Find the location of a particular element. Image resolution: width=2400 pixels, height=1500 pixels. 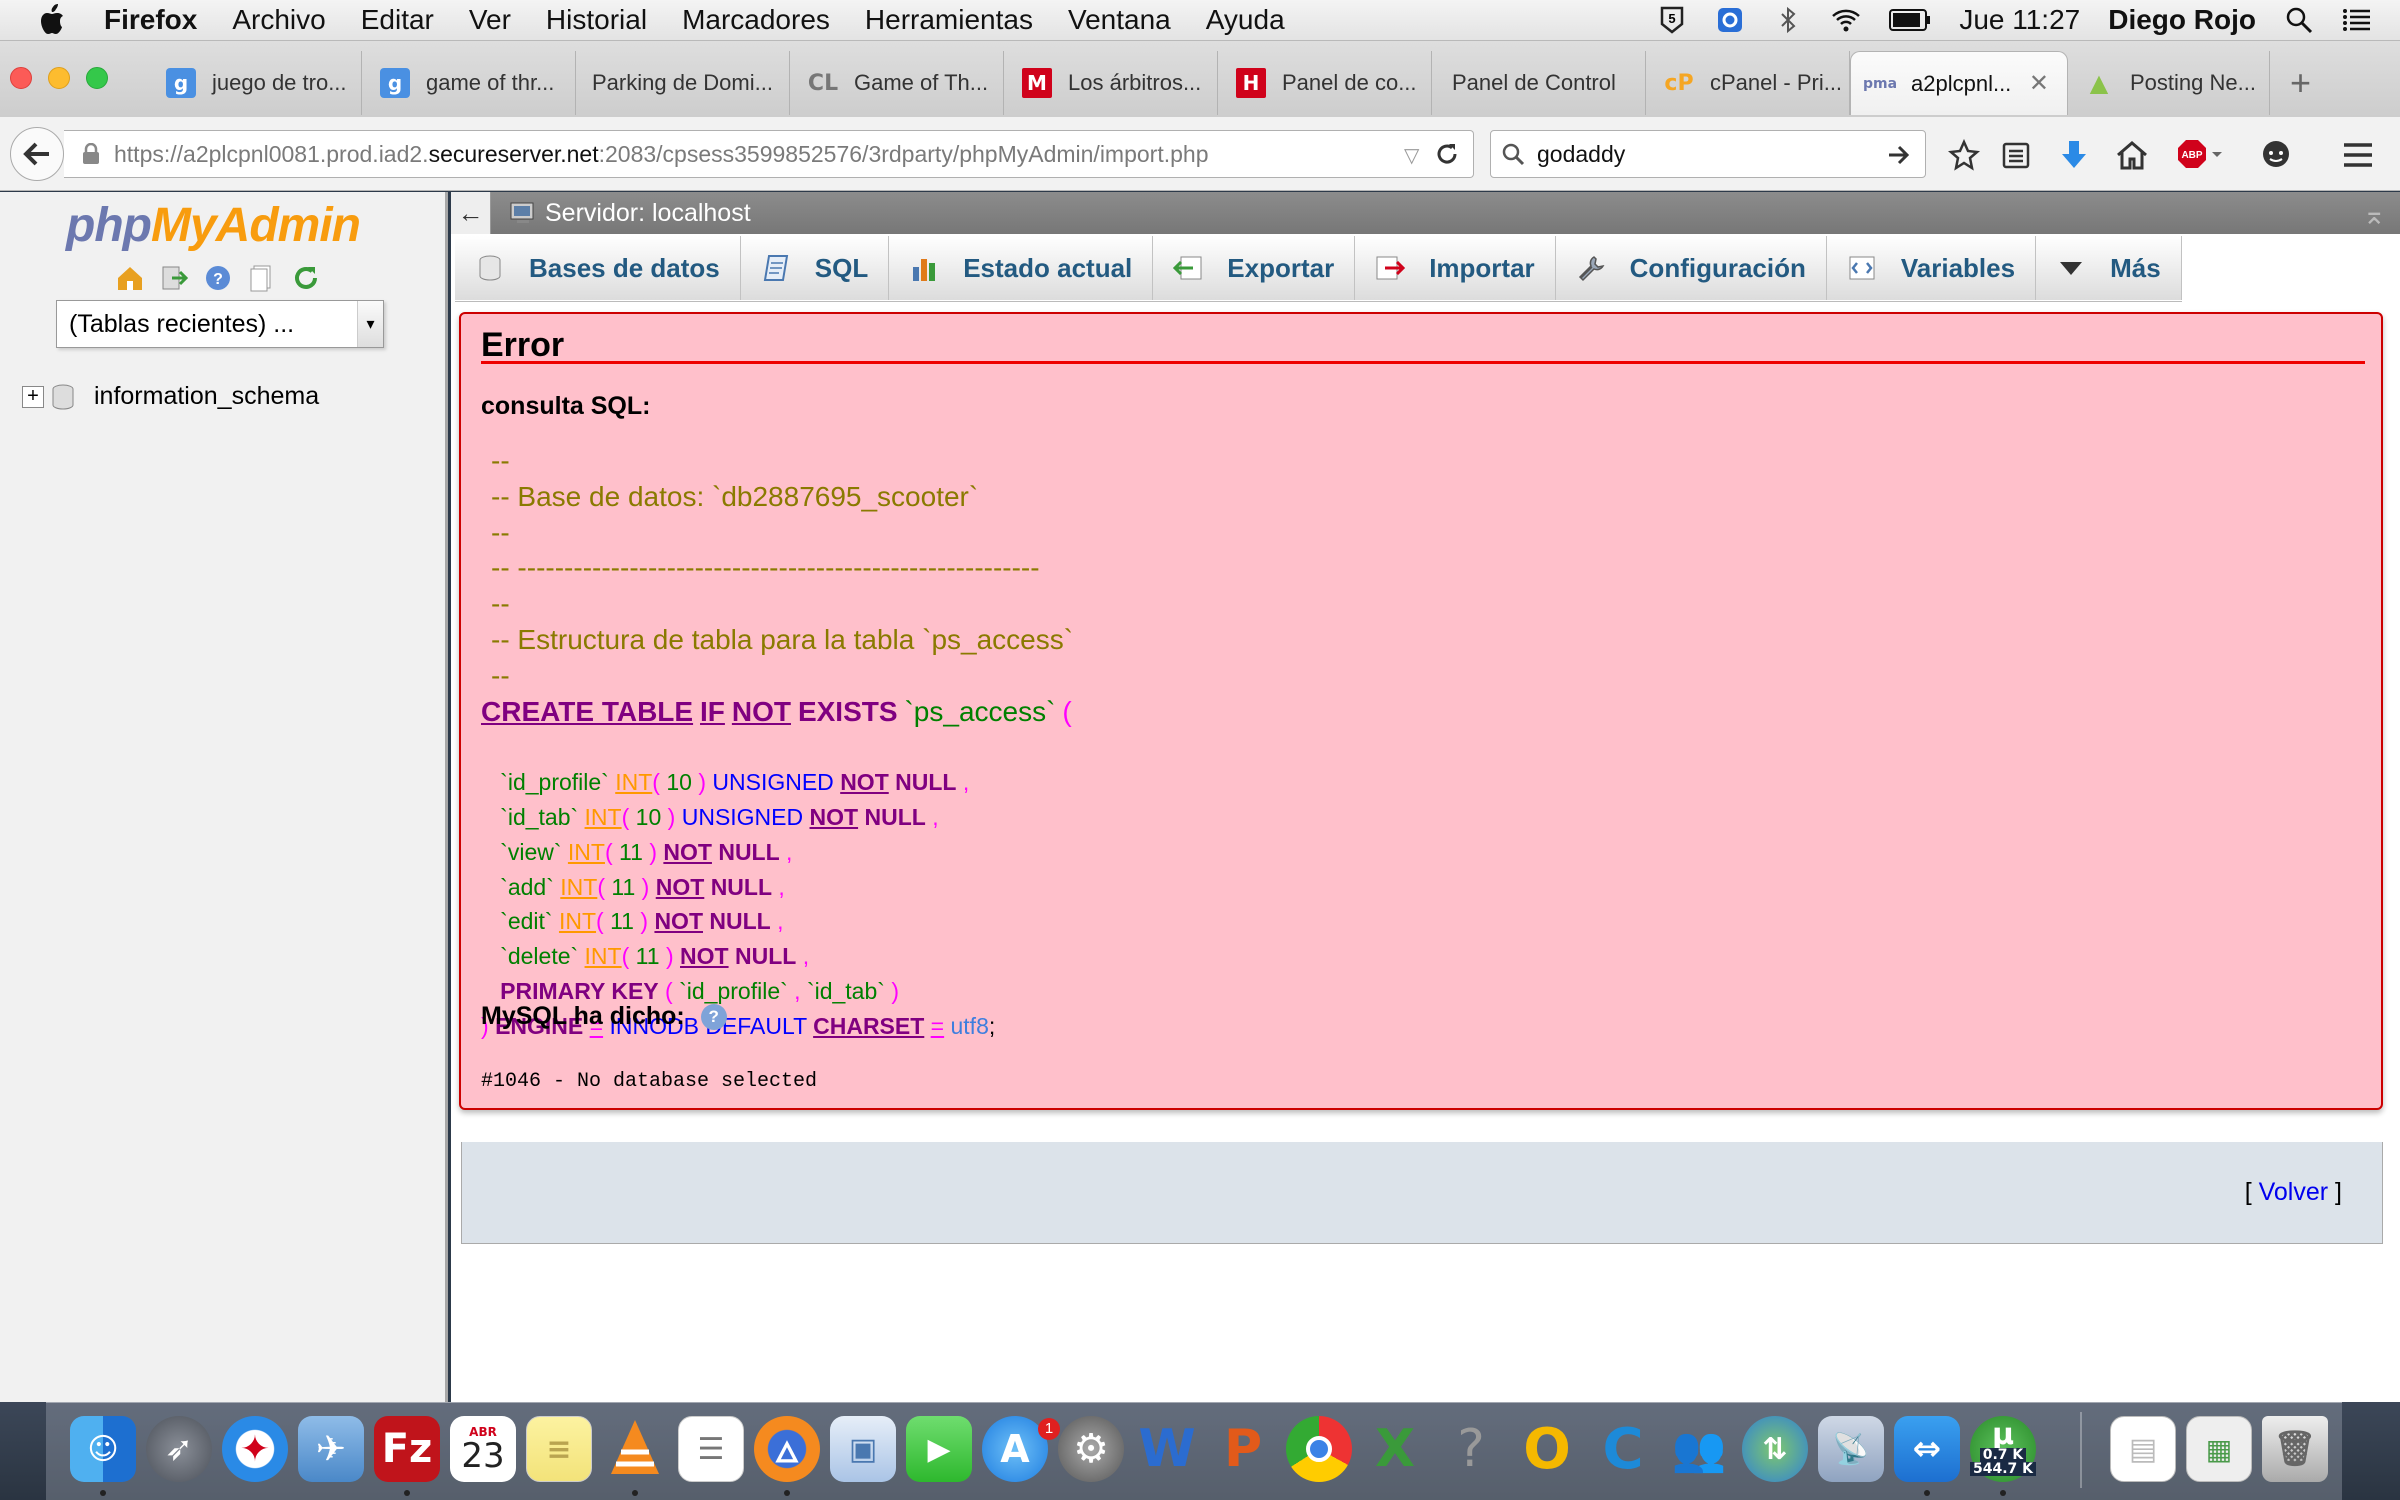

tab-databases: Bases de datos is located at coordinates (598, 268).